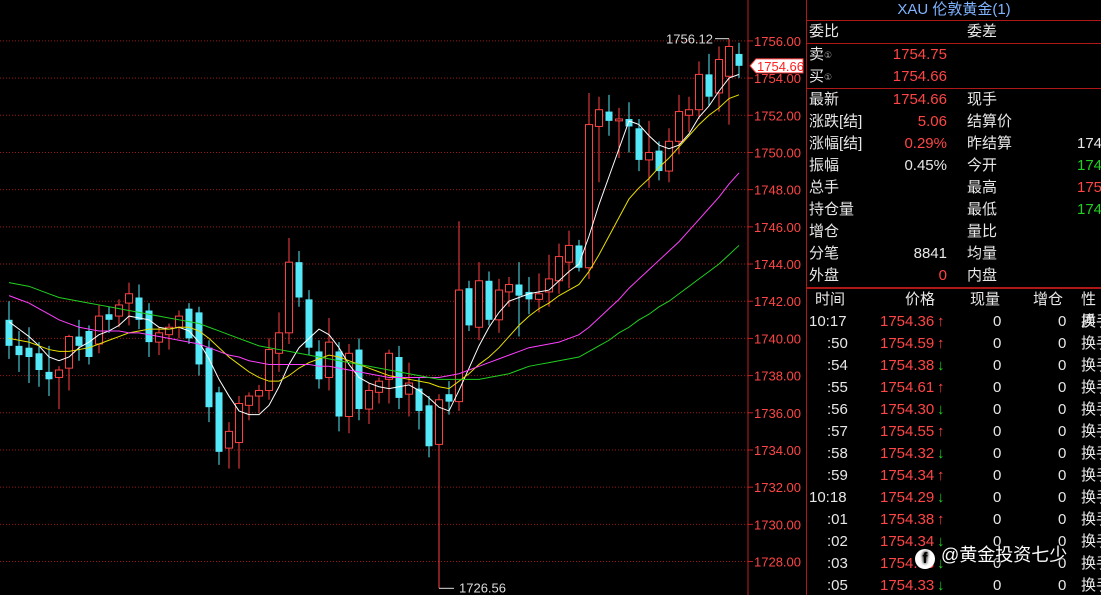 Image resolution: width=1101 pixels, height=595 pixels. What do you see at coordinates (836, 121) in the screenshot?
I see `stat-label: 涨跌[结]` at bounding box center [836, 121].